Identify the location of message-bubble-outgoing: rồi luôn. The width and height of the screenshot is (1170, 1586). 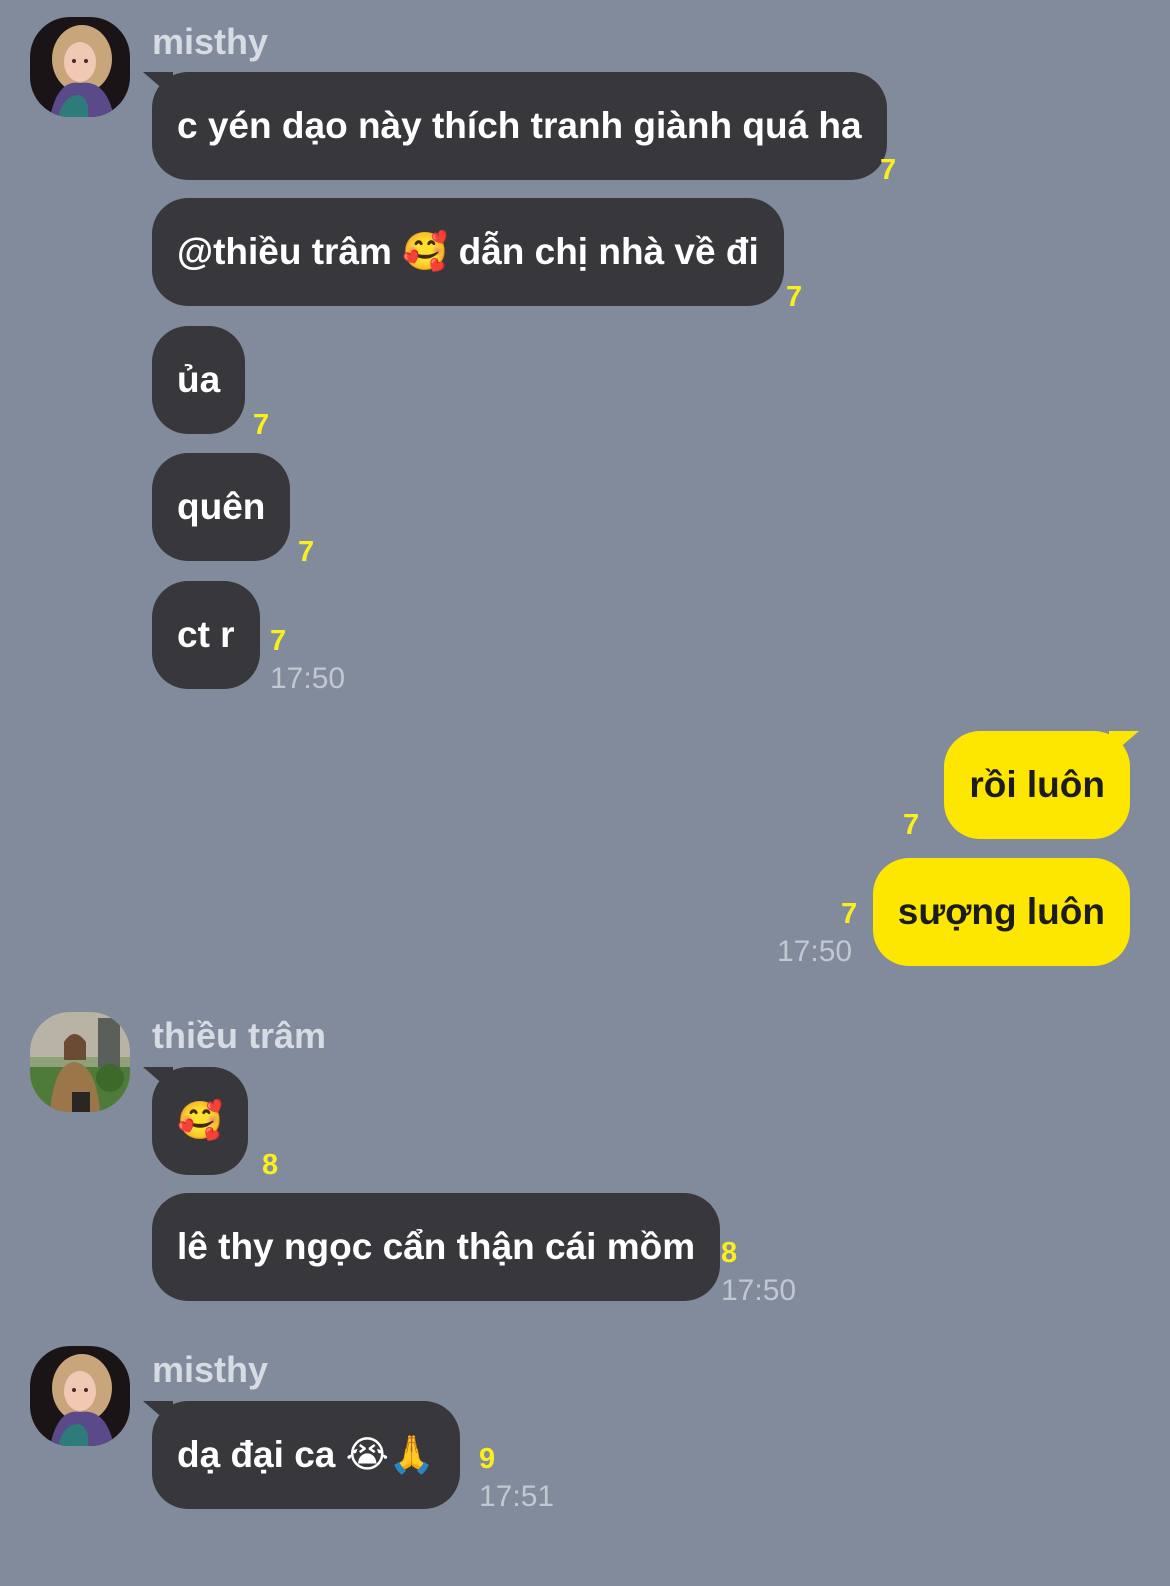
(1041, 785).